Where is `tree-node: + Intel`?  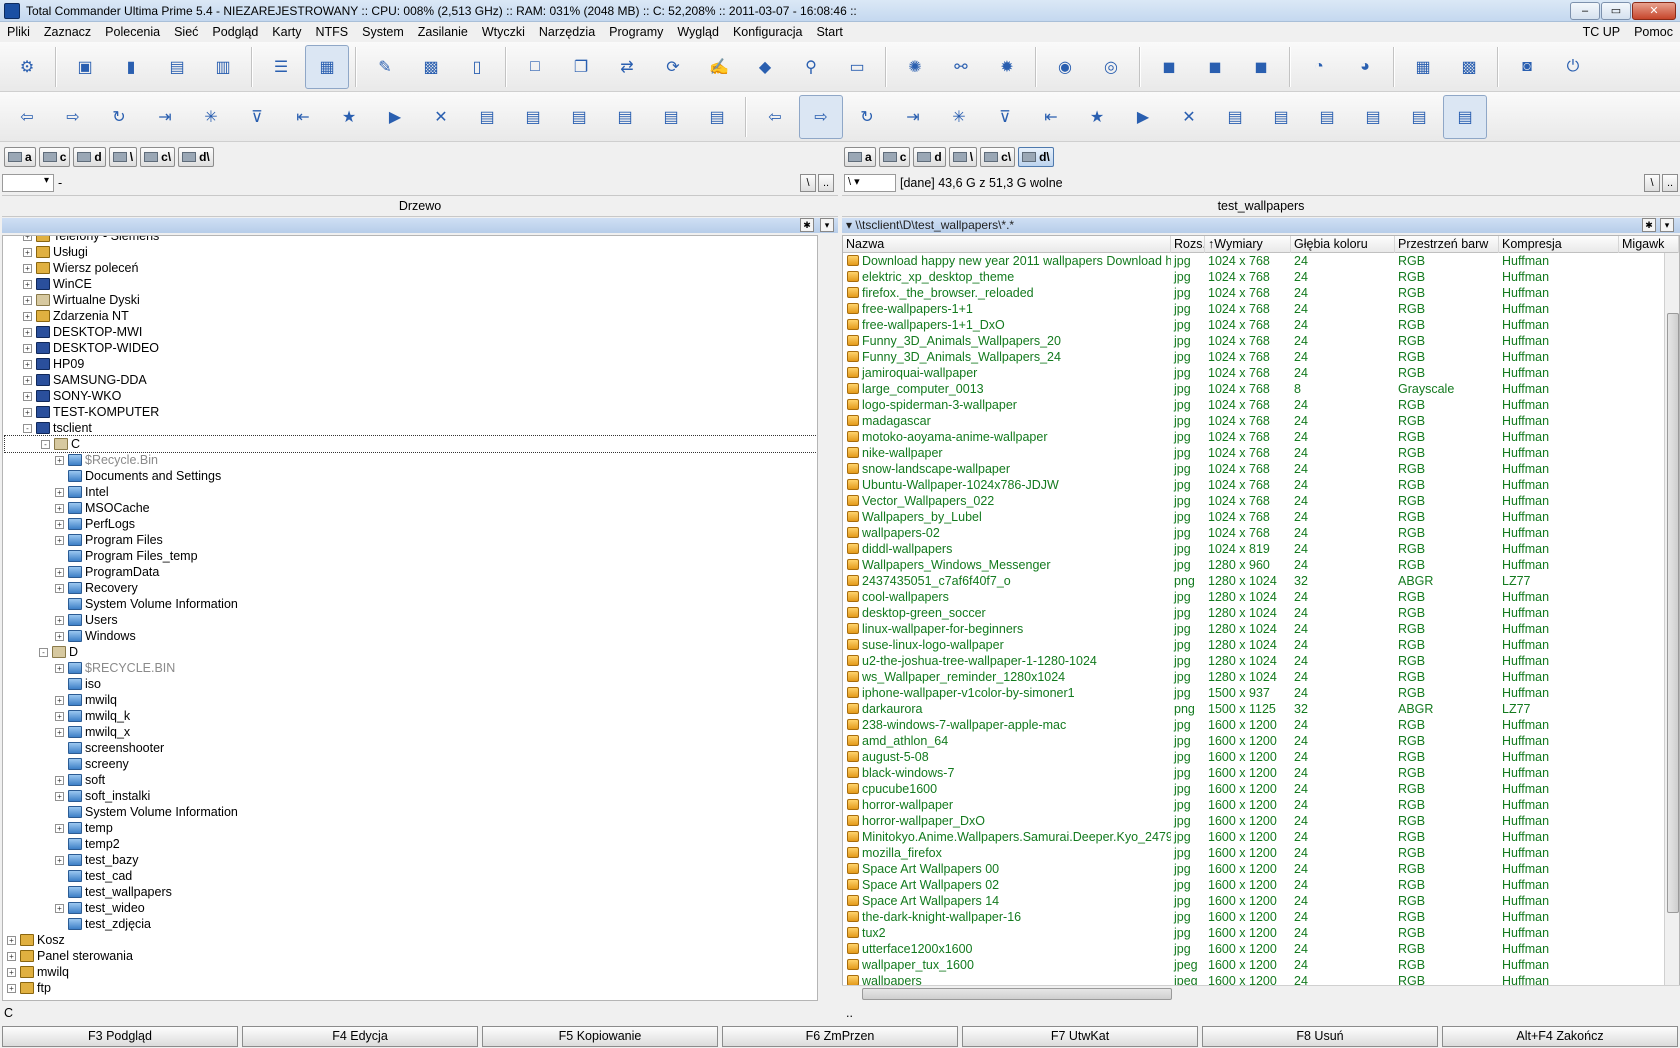
tree-node: + Intel is located at coordinates (56, 492).